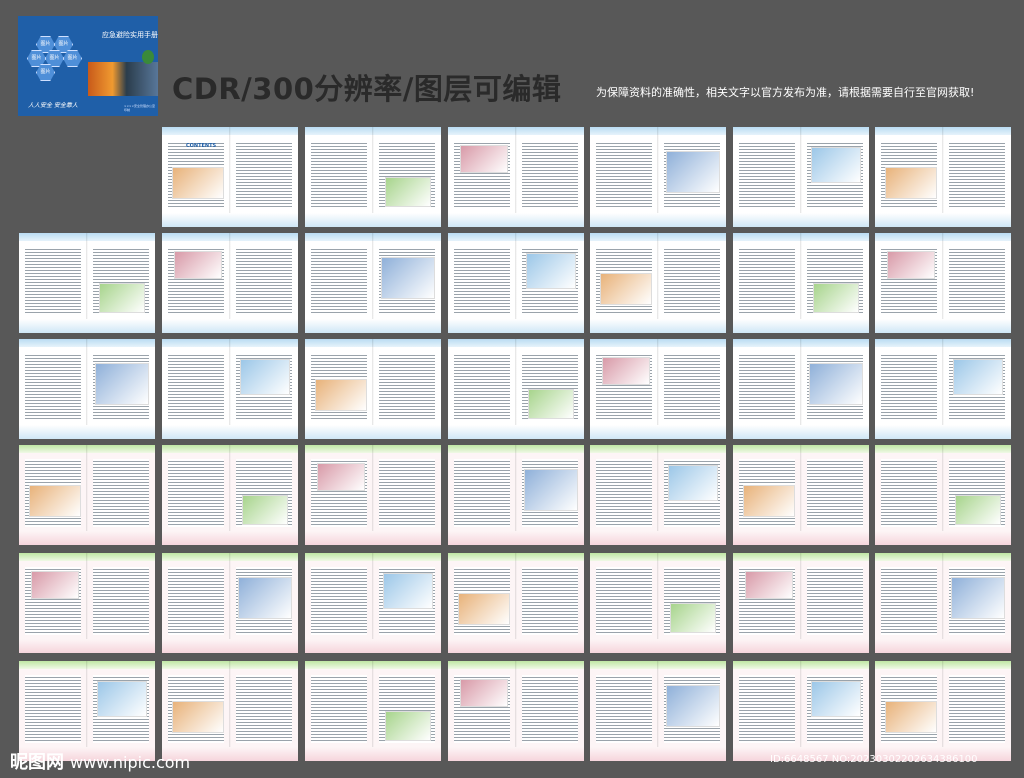 The image size is (1024, 778). I want to click on tree-icon, so click(148, 57).